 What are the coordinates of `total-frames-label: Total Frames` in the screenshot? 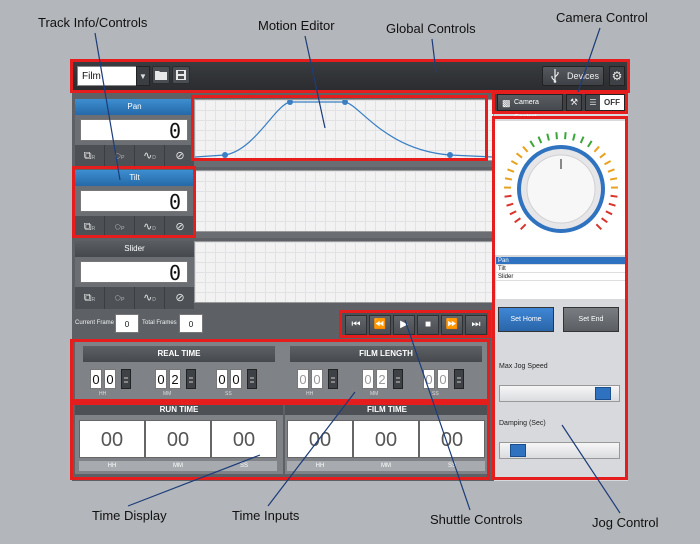 It's located at (159, 323).